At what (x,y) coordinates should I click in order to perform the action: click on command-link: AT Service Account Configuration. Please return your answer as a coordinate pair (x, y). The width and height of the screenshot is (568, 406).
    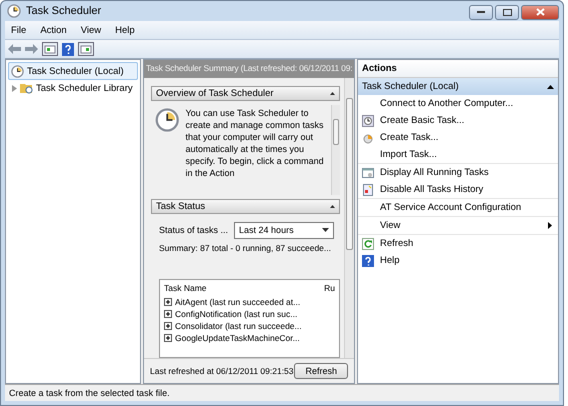
    Looking at the image, I should click on (458, 208).